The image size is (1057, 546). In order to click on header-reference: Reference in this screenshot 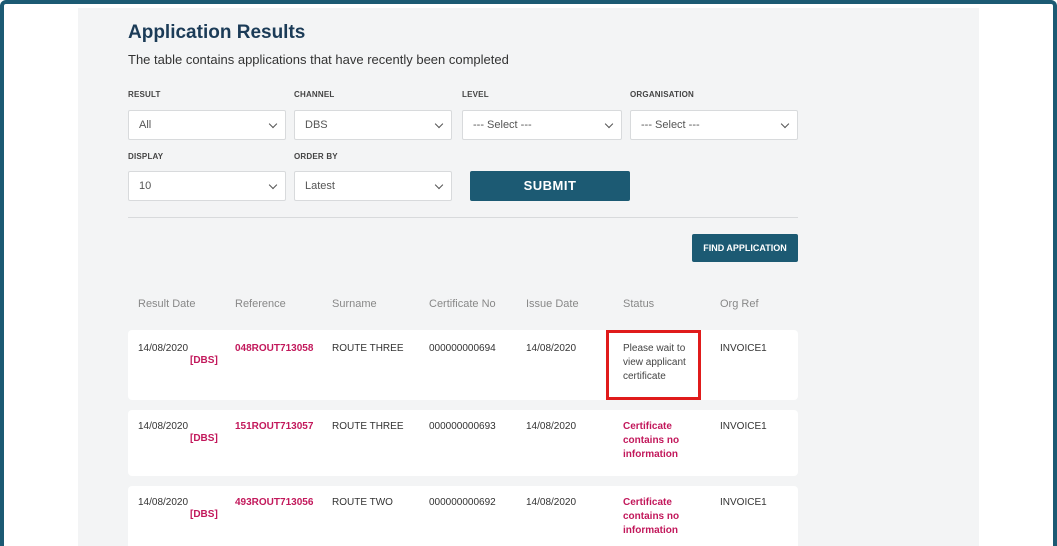, I will do `click(260, 304)`.